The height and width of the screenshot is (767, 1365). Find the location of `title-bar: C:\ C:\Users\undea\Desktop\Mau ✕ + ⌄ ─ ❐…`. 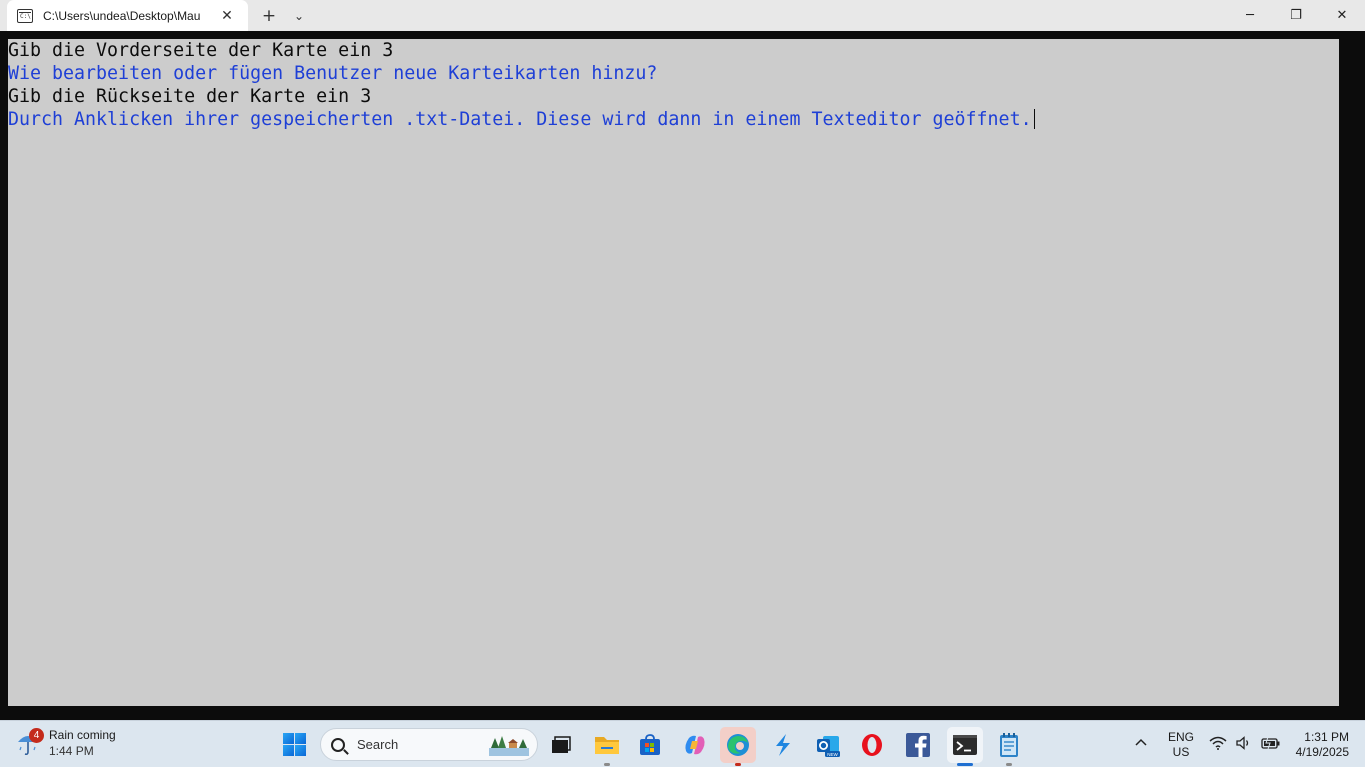

title-bar: C:\ C:\Users\undea\Desktop\Mau ✕ + ⌄ ─ ❐… is located at coordinates (682, 15).